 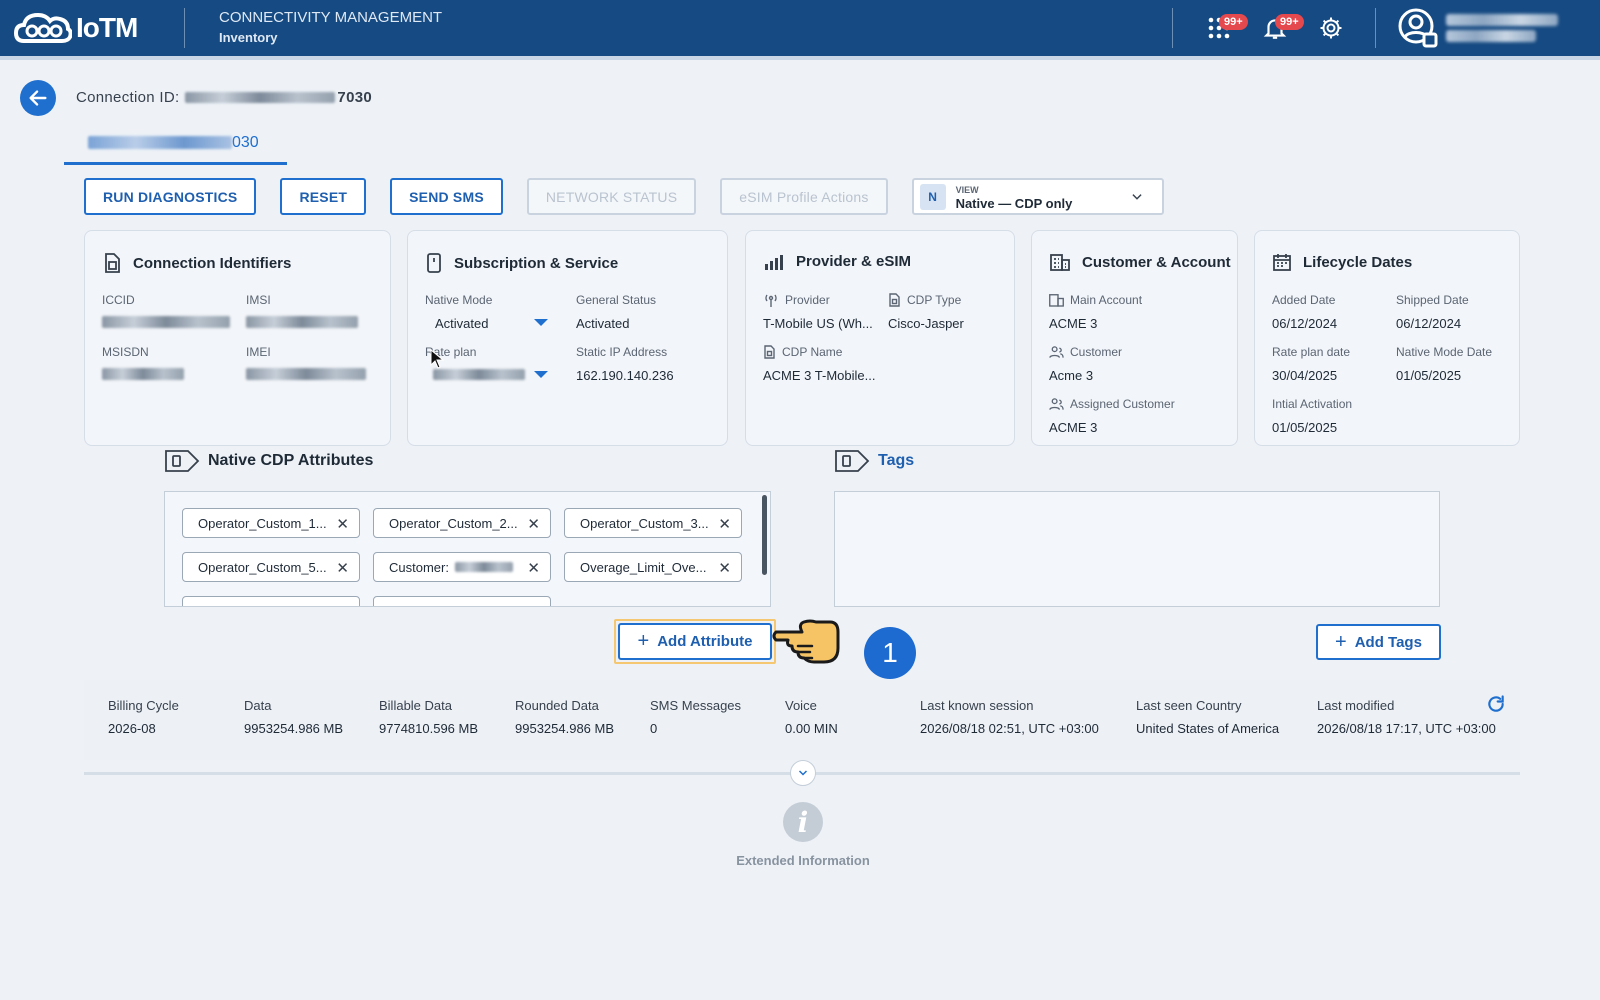 I want to click on add-attribute-label: Add Attribute, so click(x=705, y=641).